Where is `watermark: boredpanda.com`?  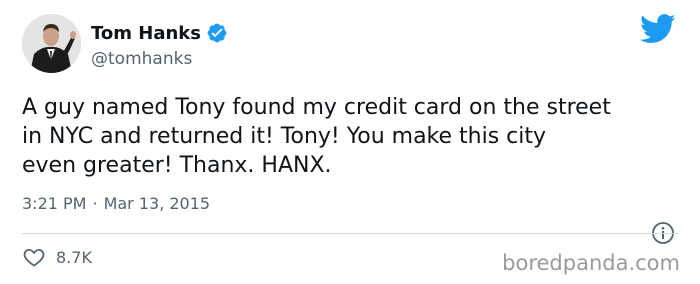 watermark: boredpanda.com is located at coordinates (591, 263).